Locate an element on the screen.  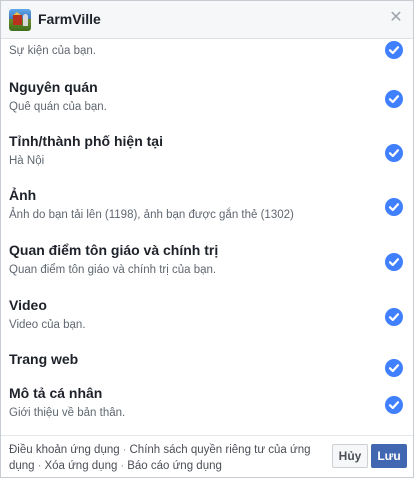
permission-title: Video is located at coordinates (28, 305).